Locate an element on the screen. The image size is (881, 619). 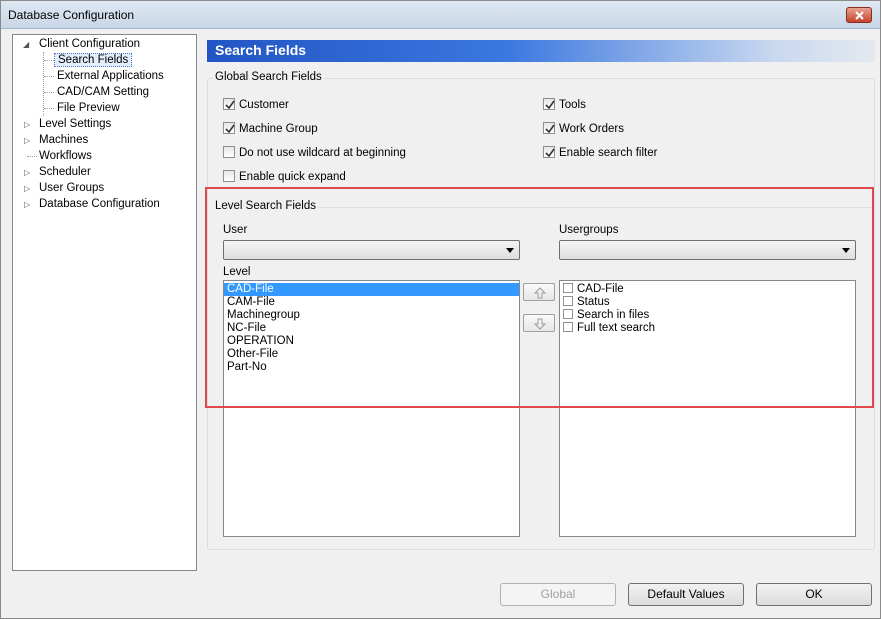
tree-item-cad-cam-setting: CAD/CAM Setting is located at coordinates (103, 92).